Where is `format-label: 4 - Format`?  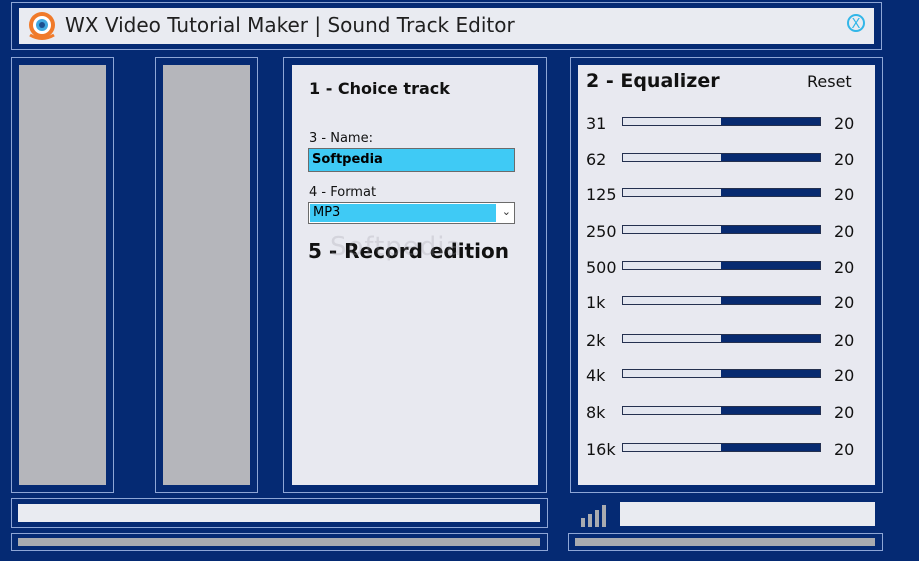
format-label: 4 - Format is located at coordinates (343, 192).